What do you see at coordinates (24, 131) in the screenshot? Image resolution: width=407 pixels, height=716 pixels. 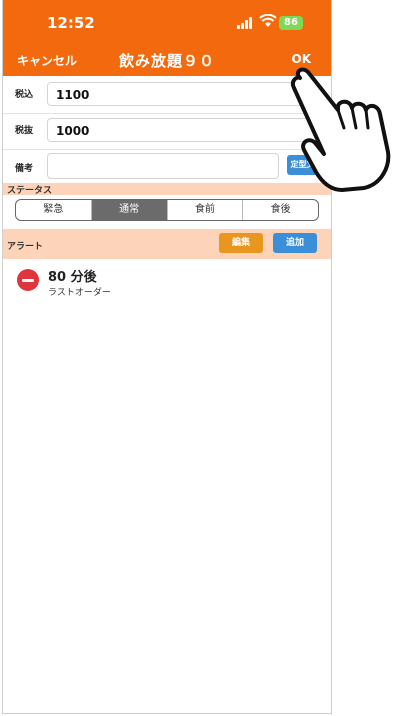 I see `tax-excluded-label: 税抜` at bounding box center [24, 131].